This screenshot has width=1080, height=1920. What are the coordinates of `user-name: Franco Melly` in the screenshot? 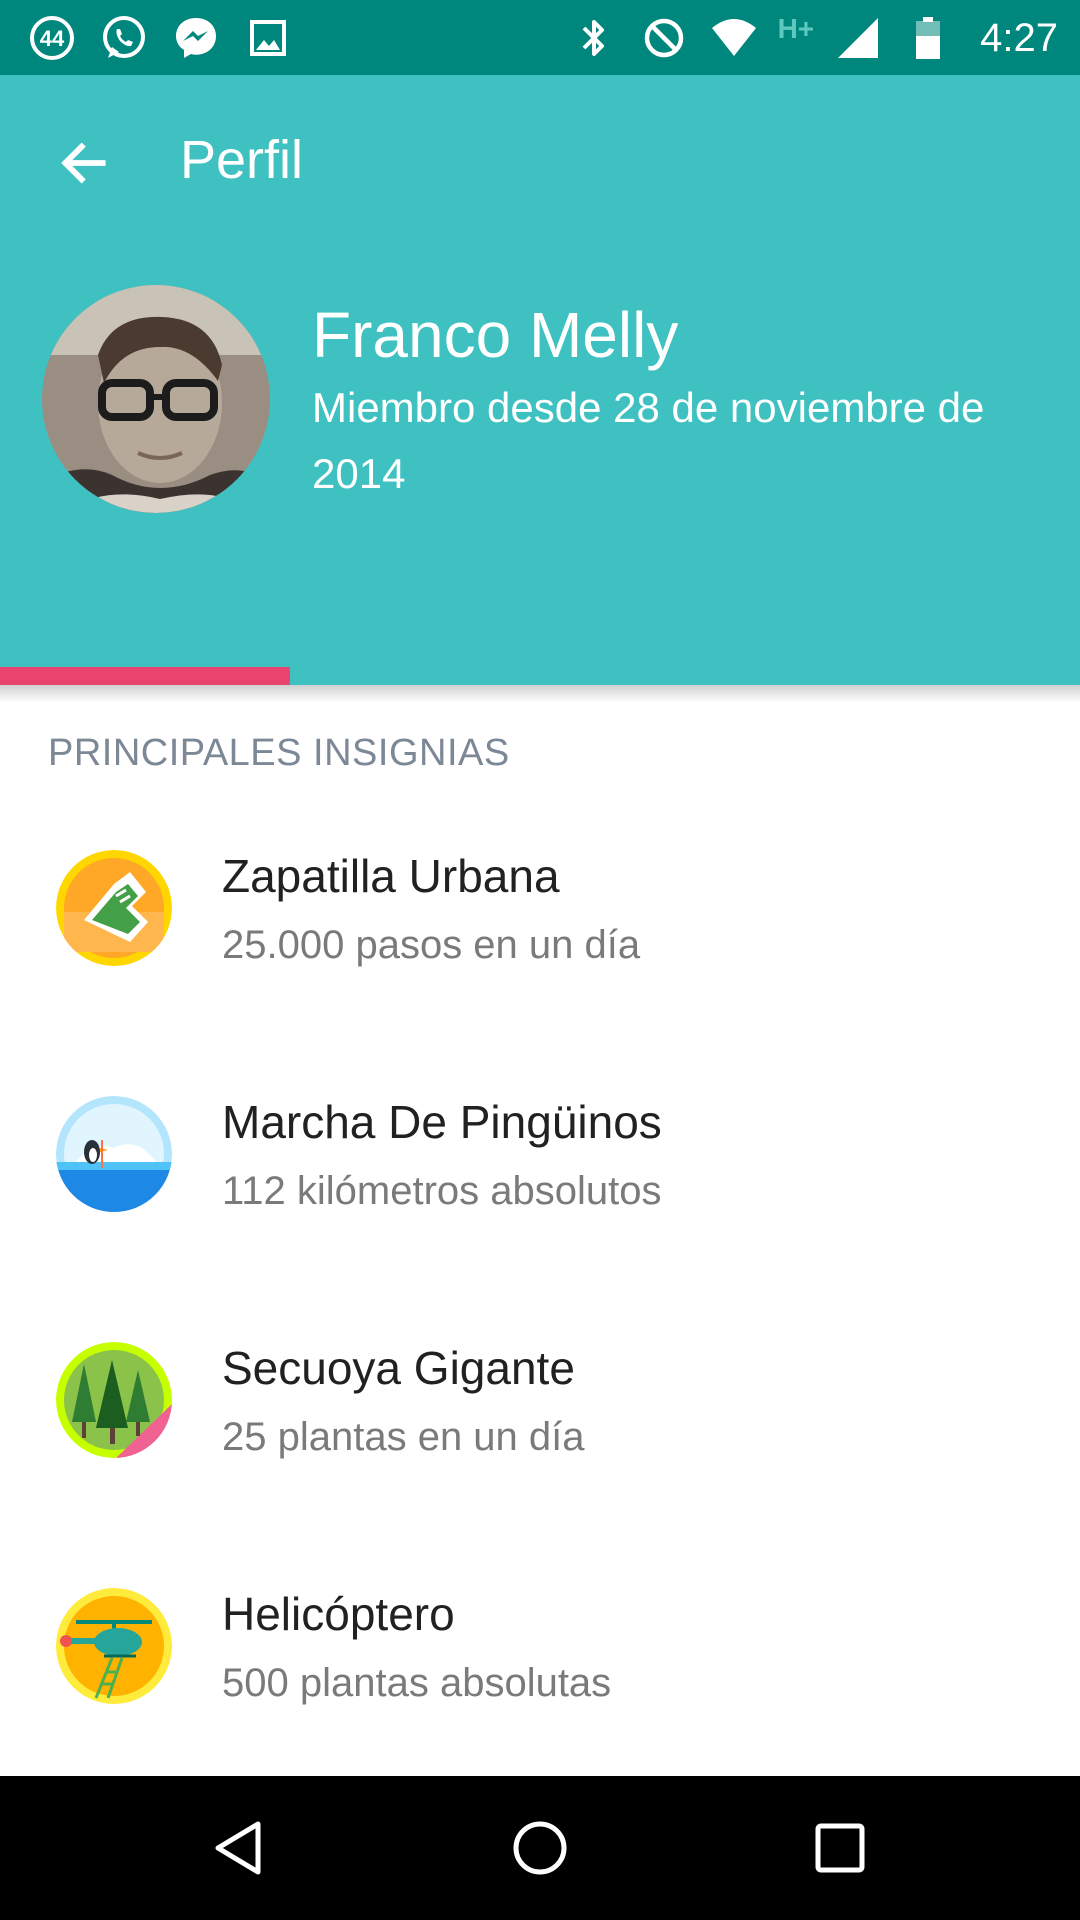 It's located at (495, 335).